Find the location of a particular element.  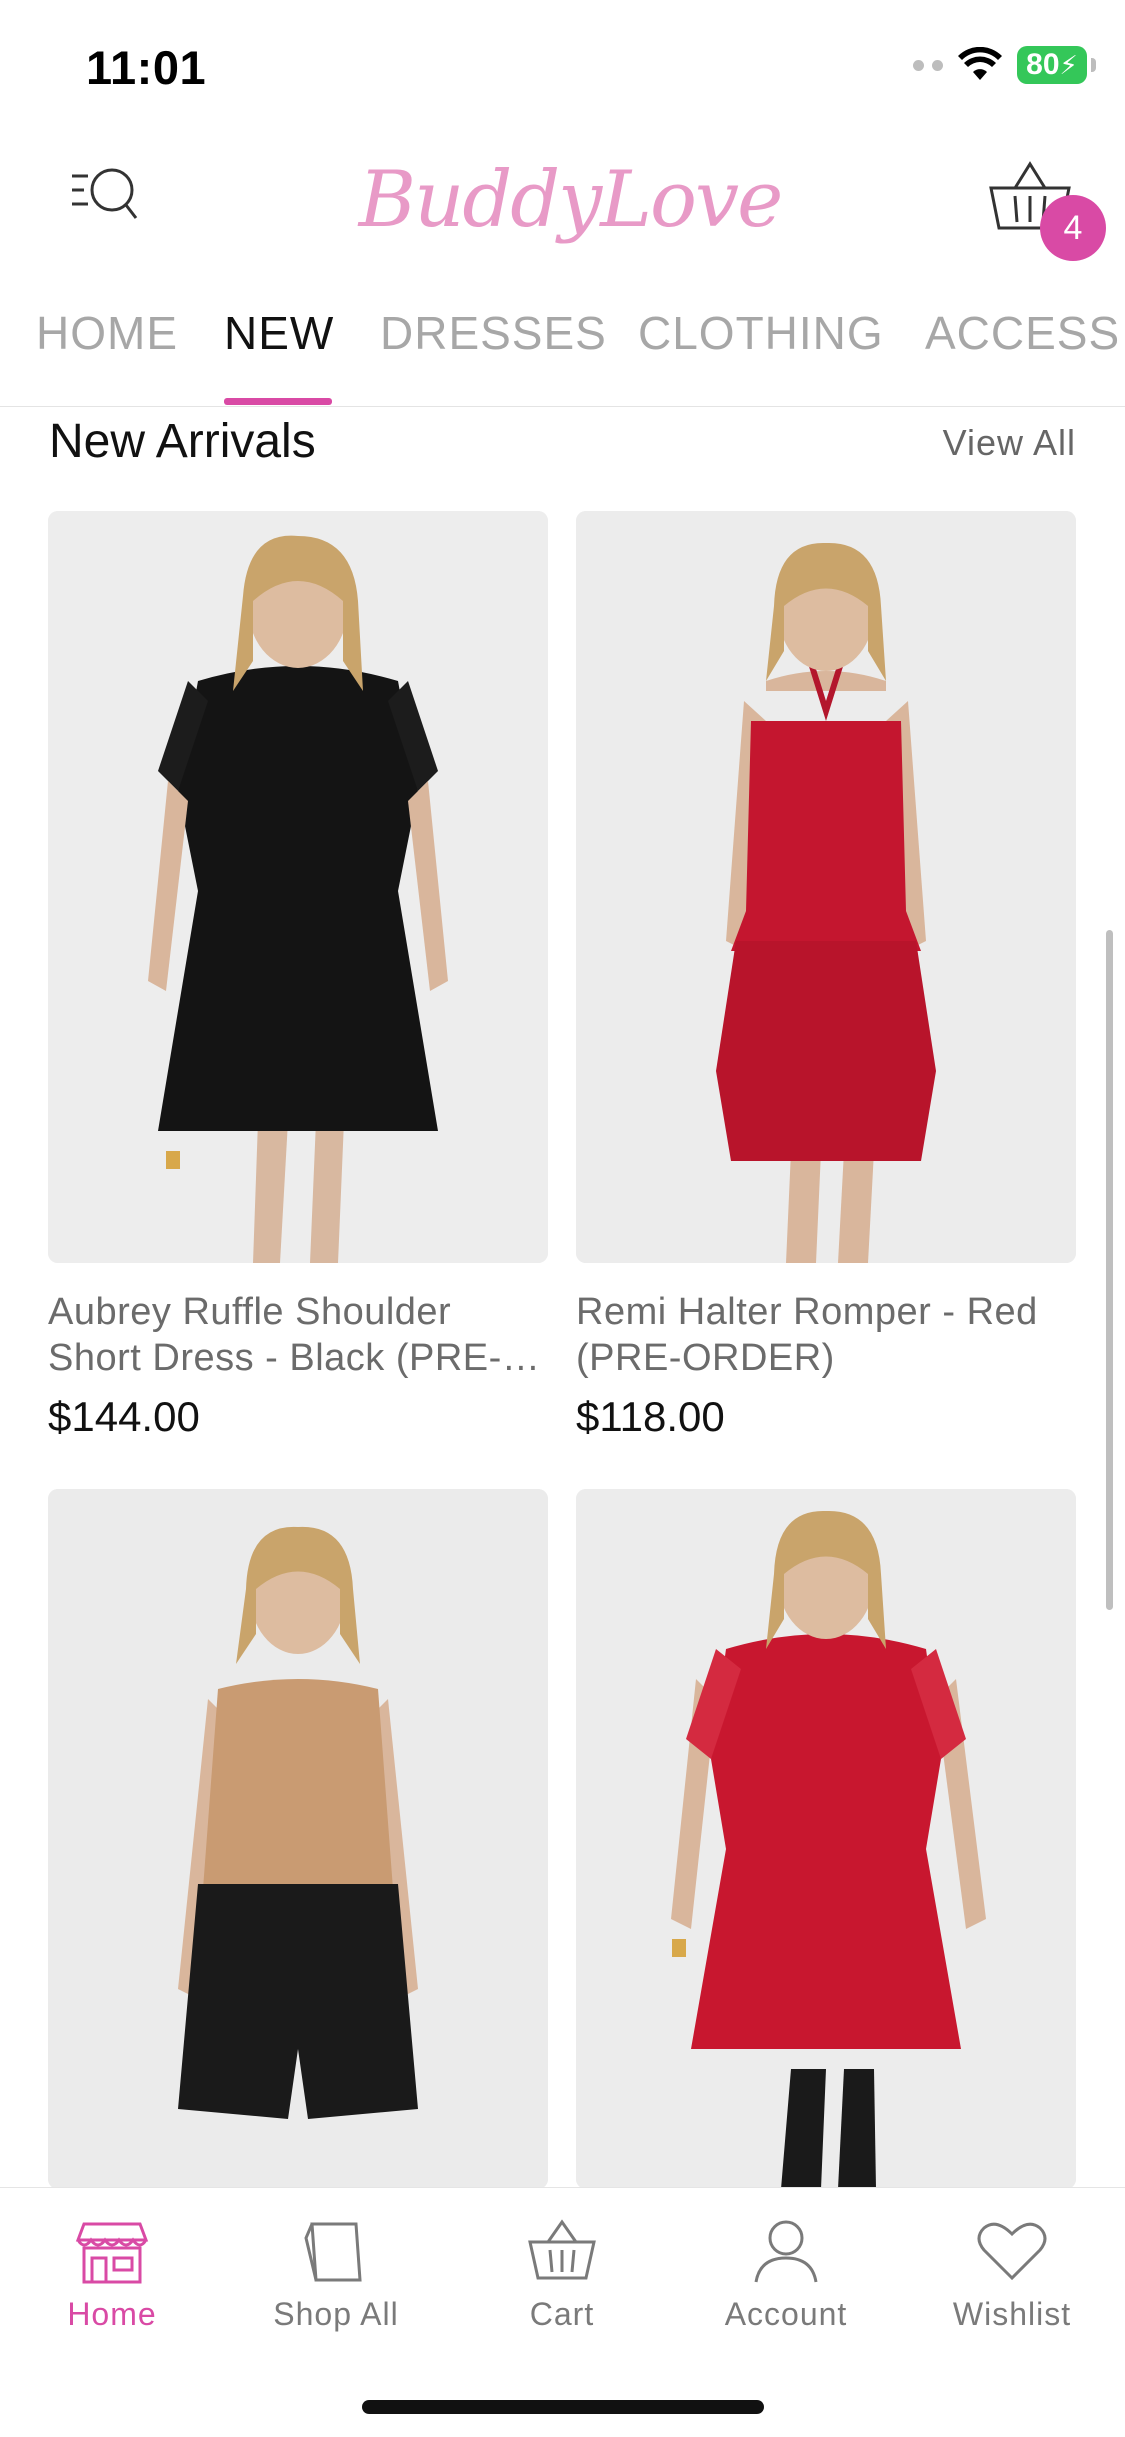

menu-search-icon is located at coordinates (108, 198).